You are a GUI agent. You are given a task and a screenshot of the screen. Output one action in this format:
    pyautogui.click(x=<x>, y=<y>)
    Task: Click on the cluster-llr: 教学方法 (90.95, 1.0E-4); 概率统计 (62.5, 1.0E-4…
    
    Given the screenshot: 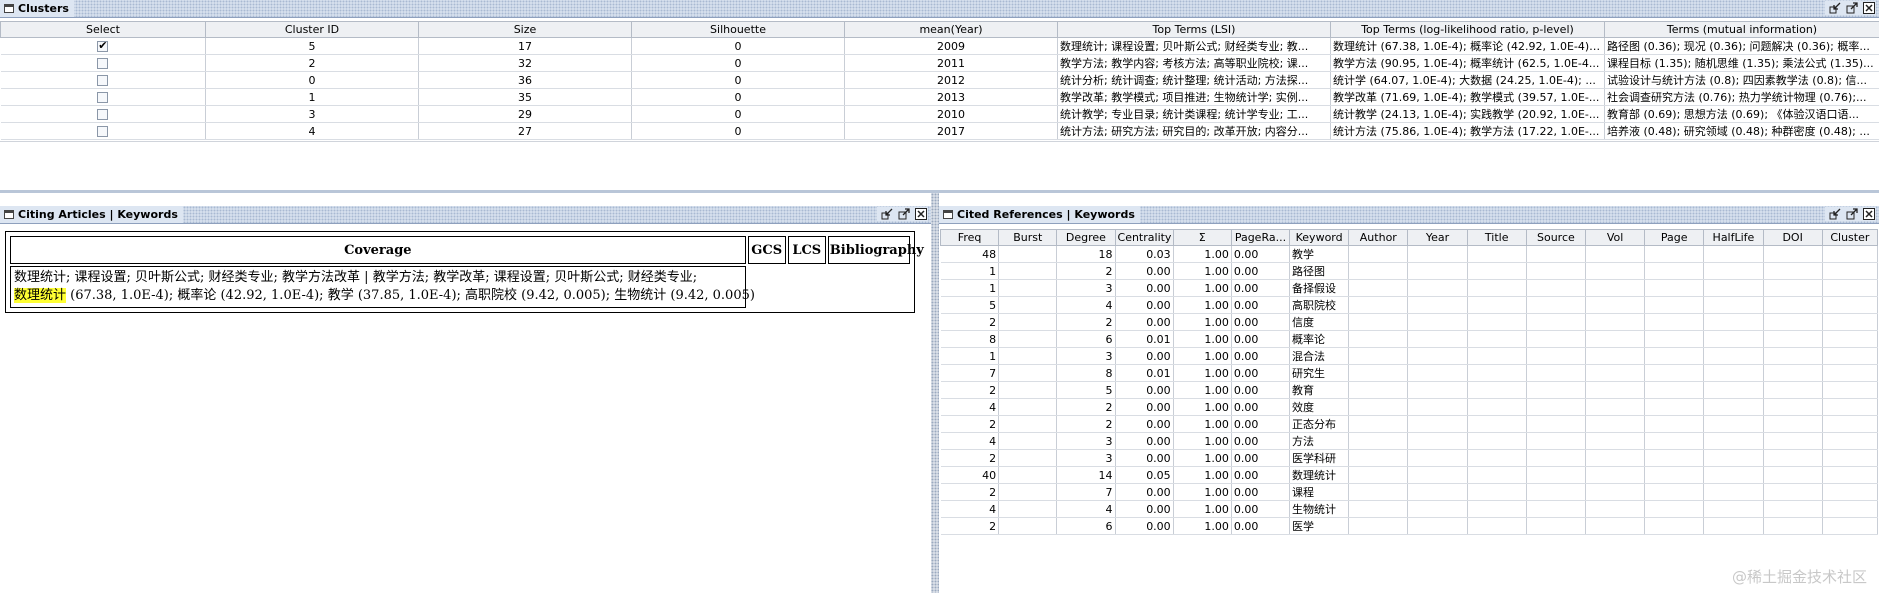 What is the action you would take?
    pyautogui.click(x=1467, y=63)
    